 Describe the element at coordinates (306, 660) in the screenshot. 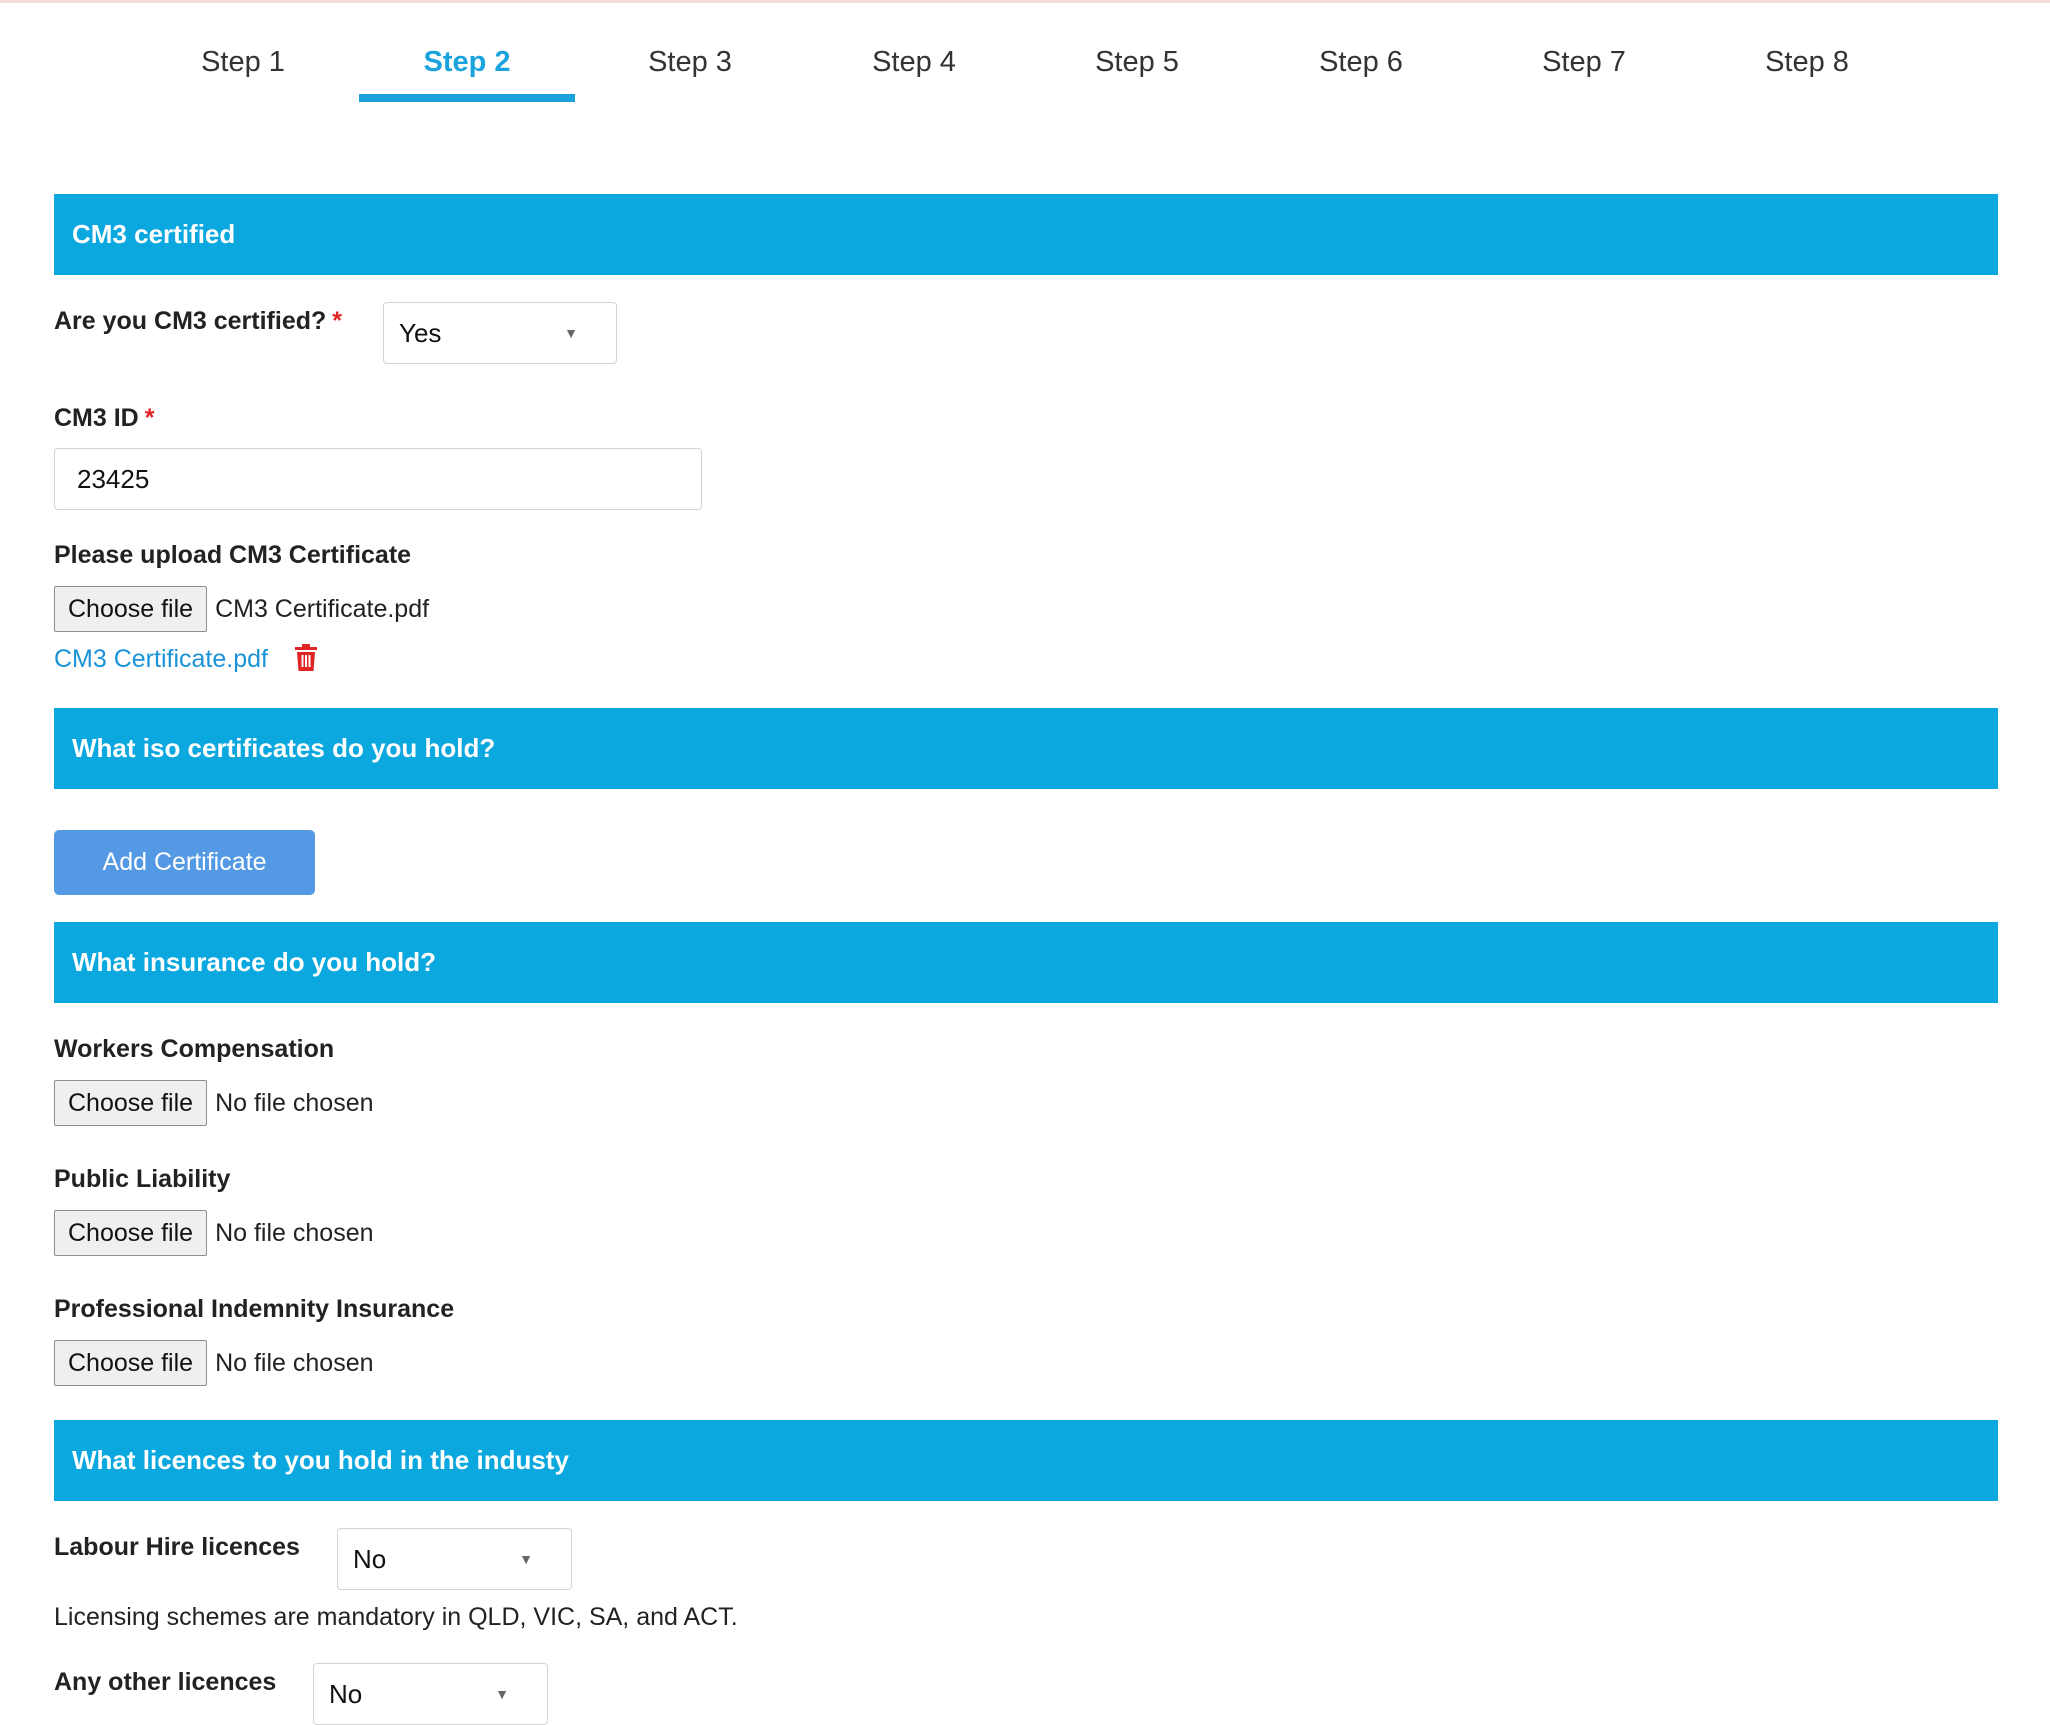

I see `trash-icon` at that location.